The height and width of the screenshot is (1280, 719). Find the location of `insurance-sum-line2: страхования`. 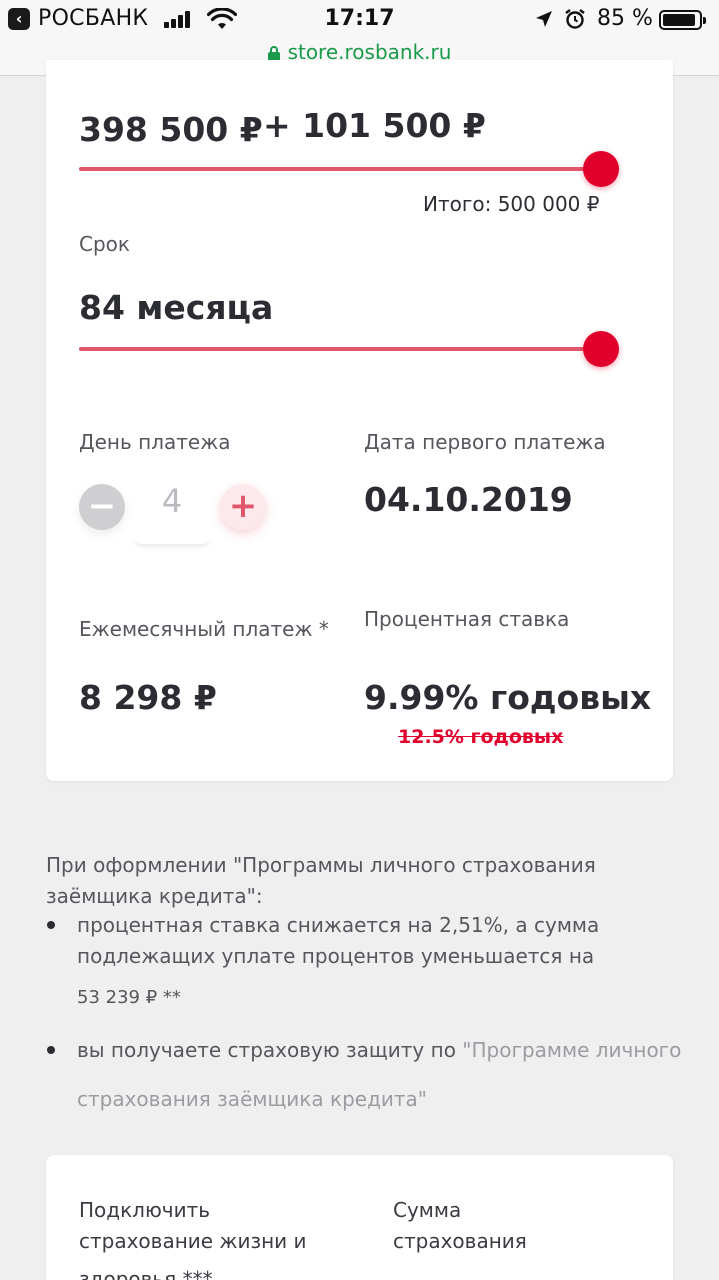

insurance-sum-line2: страхования is located at coordinates (460, 1241).